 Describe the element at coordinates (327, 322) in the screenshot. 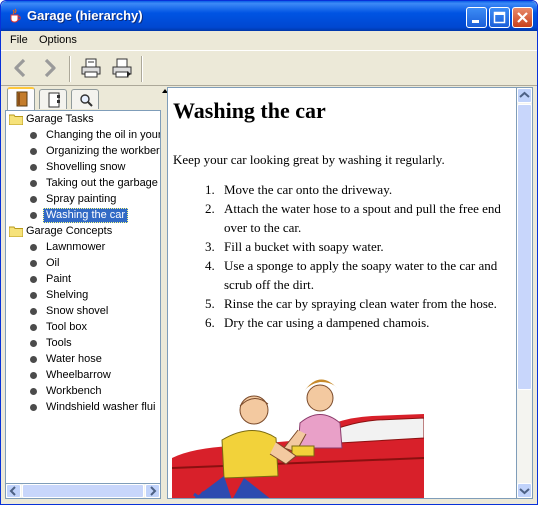

I see `step-text: Dry the car using a dampened chamois.` at that location.